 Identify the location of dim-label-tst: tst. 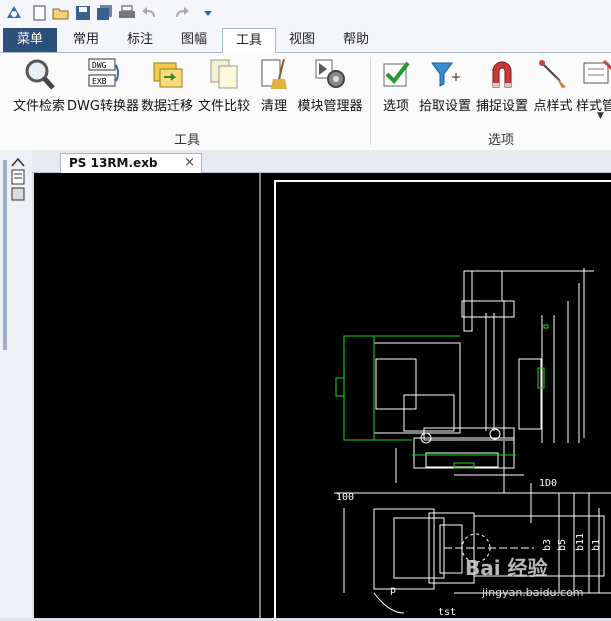
(447, 612).